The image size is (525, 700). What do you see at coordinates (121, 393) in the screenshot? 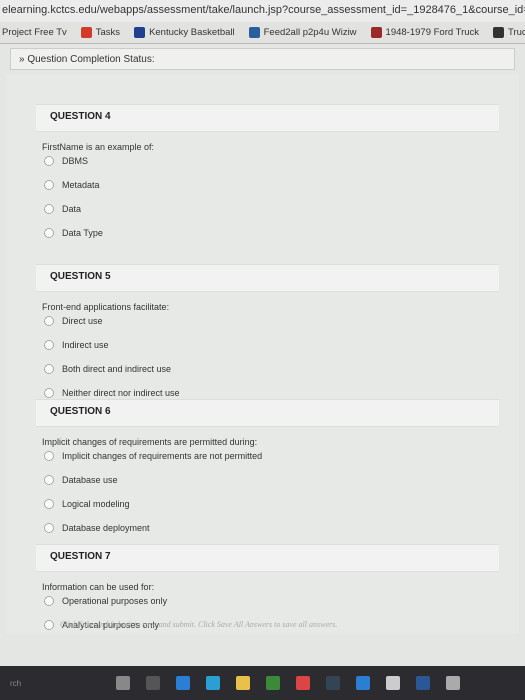
I see `option-label: Neither direct nor indirect use` at bounding box center [121, 393].